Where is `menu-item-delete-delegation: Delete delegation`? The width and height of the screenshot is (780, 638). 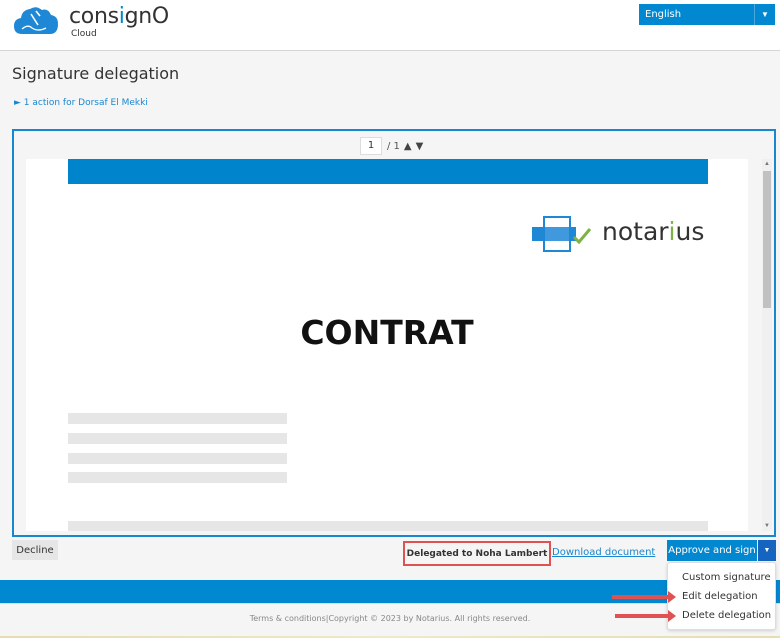
menu-item-delete-delegation: Delete delegation is located at coordinates (726, 615).